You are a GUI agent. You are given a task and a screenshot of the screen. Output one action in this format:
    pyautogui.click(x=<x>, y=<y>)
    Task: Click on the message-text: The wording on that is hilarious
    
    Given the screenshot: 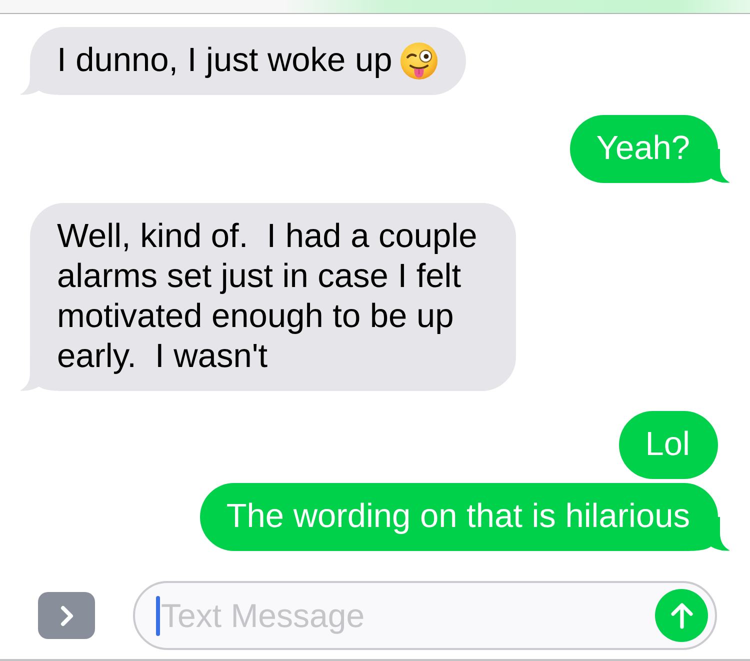 What is the action you would take?
    pyautogui.click(x=458, y=517)
    